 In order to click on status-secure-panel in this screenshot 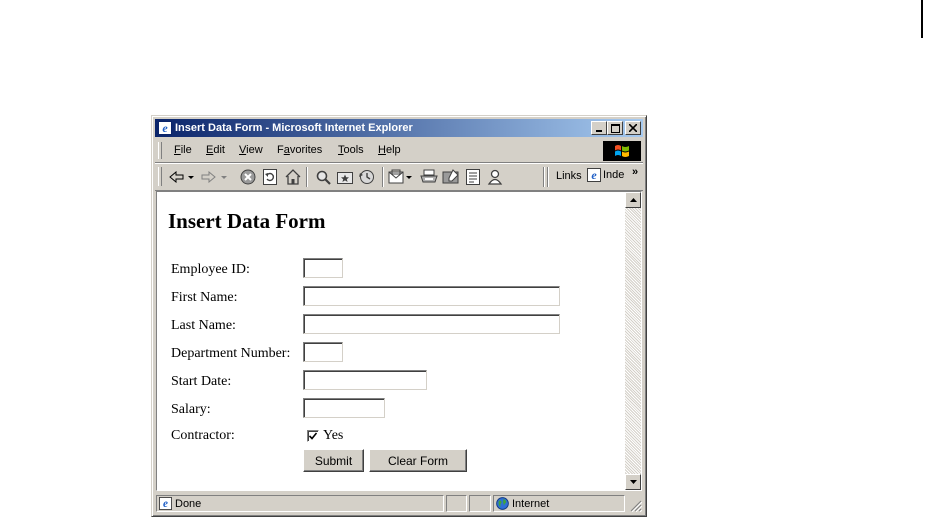, I will do `click(480, 503)`.